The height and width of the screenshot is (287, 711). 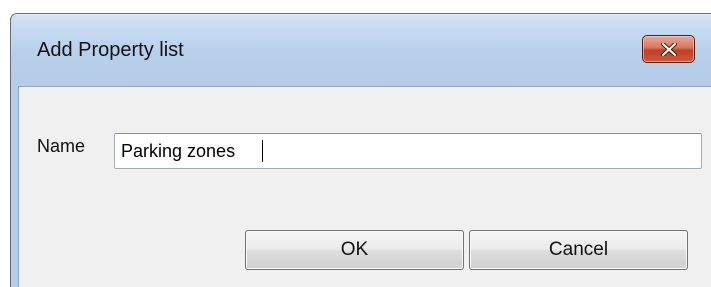 I want to click on ok-button: OK, so click(x=354, y=250).